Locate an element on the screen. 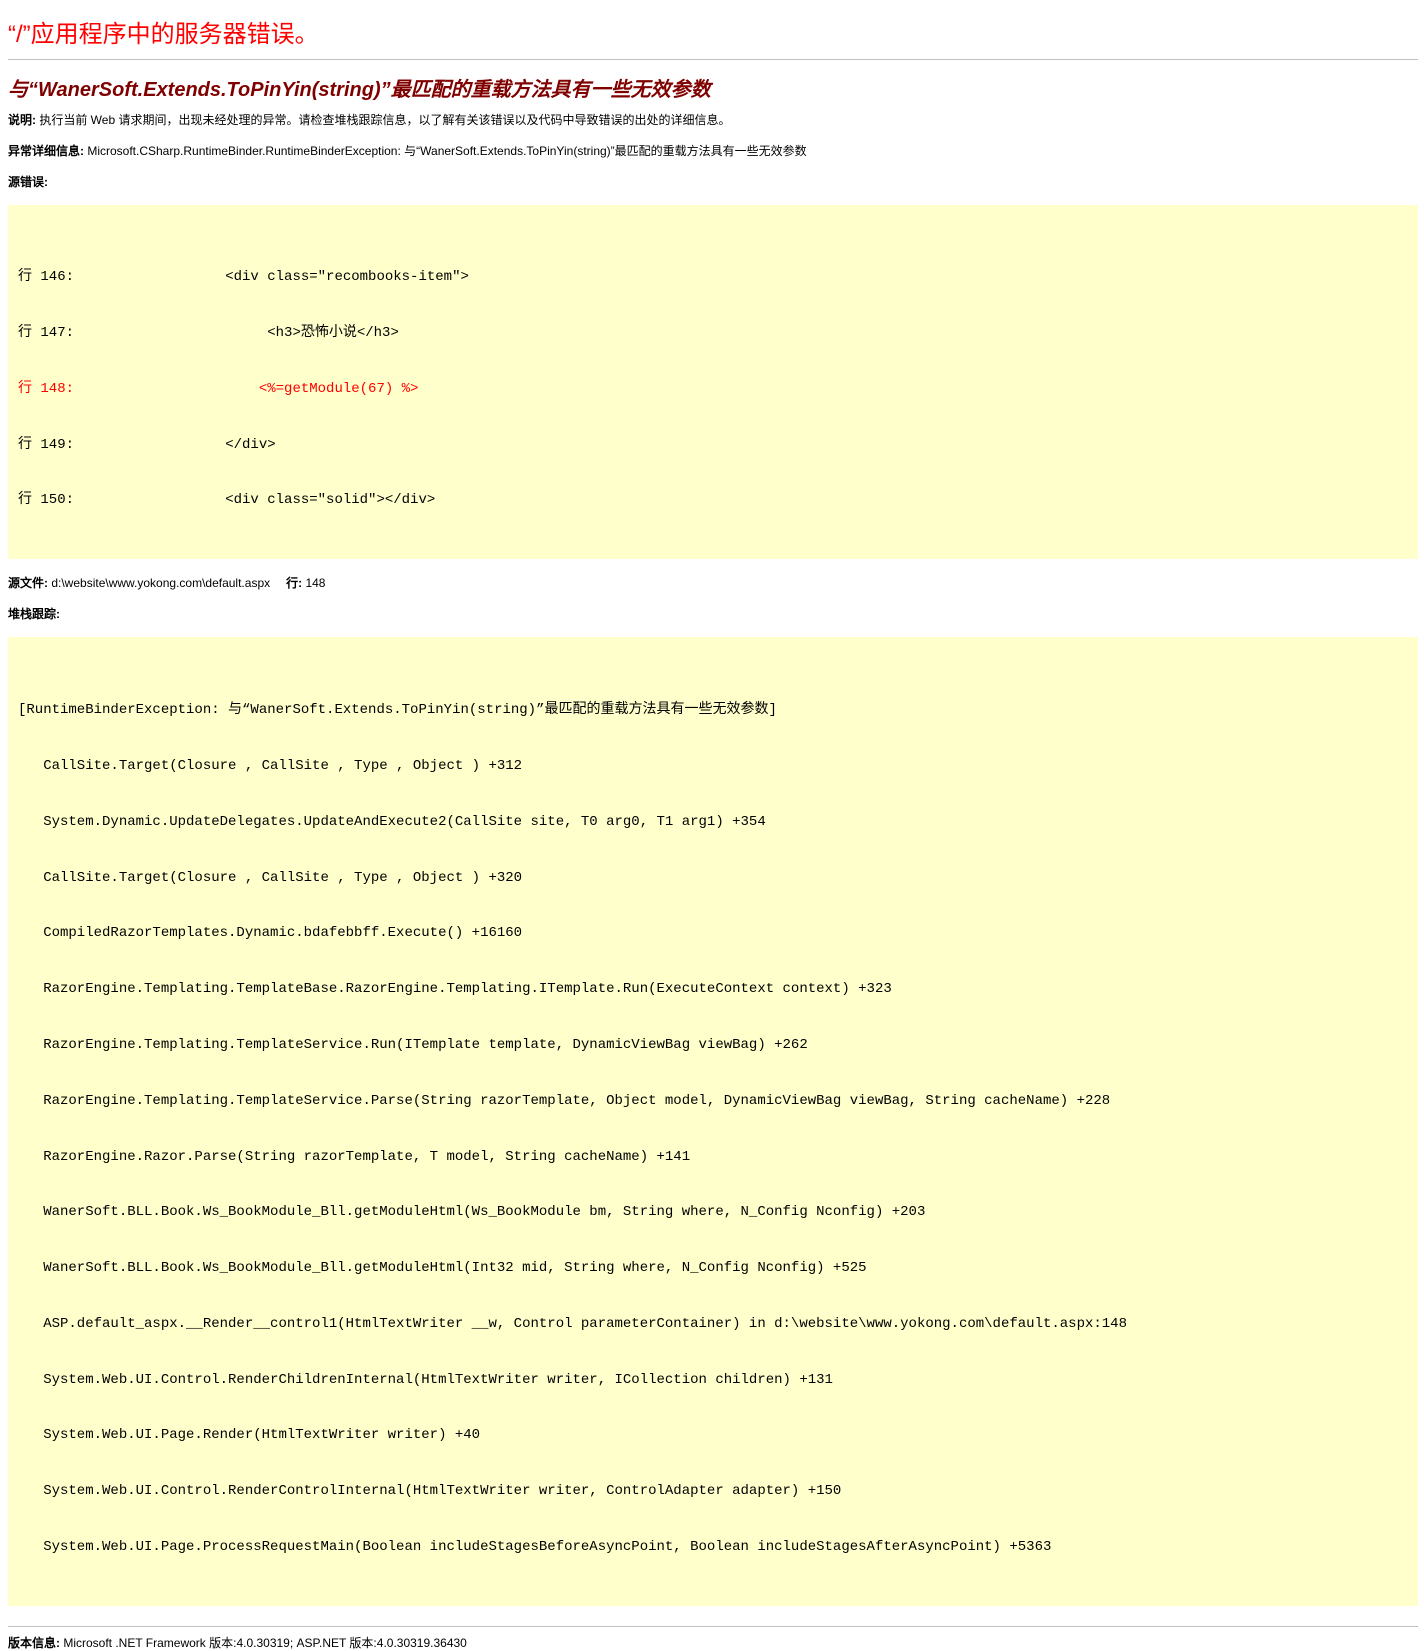 The height and width of the screenshot is (1651, 1424). code-line: 行 150: <div class="solid"></div> is located at coordinates (227, 500).